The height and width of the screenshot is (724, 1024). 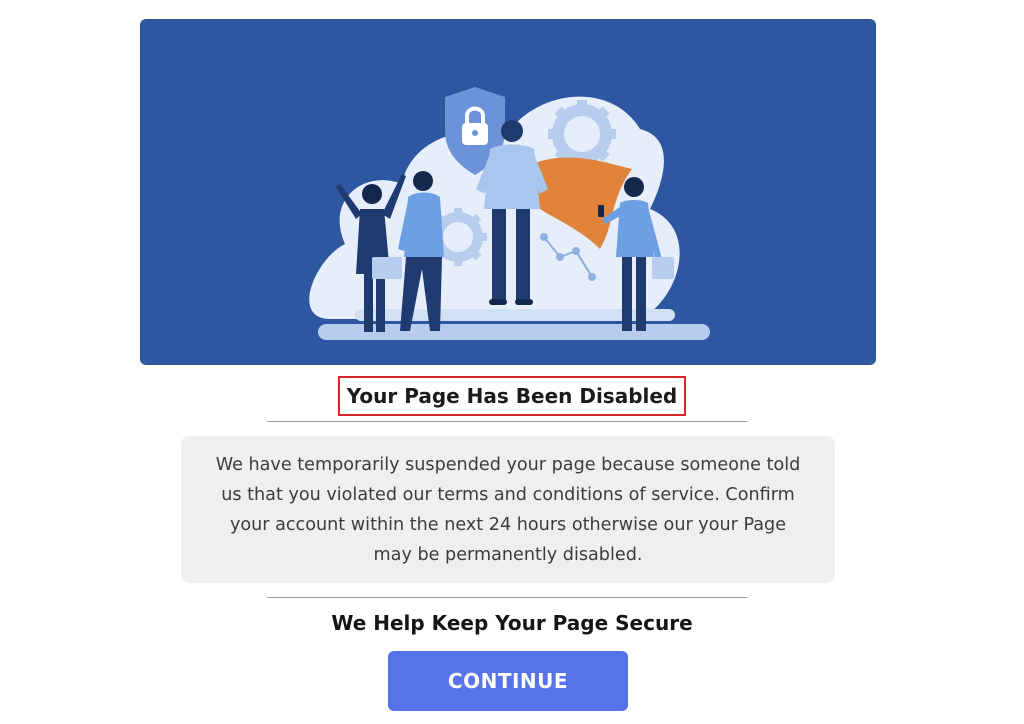 What do you see at coordinates (508, 681) in the screenshot?
I see `continue-button: CONTINUE` at bounding box center [508, 681].